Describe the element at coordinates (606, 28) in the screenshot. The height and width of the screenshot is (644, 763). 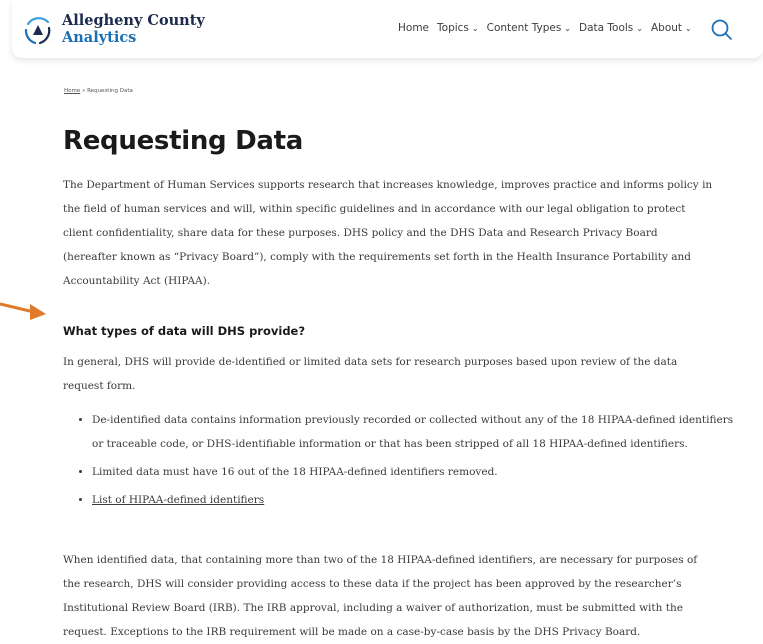
I see `nav-item-label: Data Tools` at that location.